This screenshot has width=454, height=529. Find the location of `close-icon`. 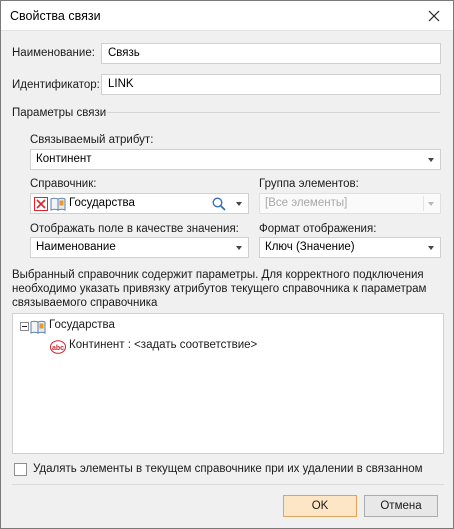

close-icon is located at coordinates (434, 16).